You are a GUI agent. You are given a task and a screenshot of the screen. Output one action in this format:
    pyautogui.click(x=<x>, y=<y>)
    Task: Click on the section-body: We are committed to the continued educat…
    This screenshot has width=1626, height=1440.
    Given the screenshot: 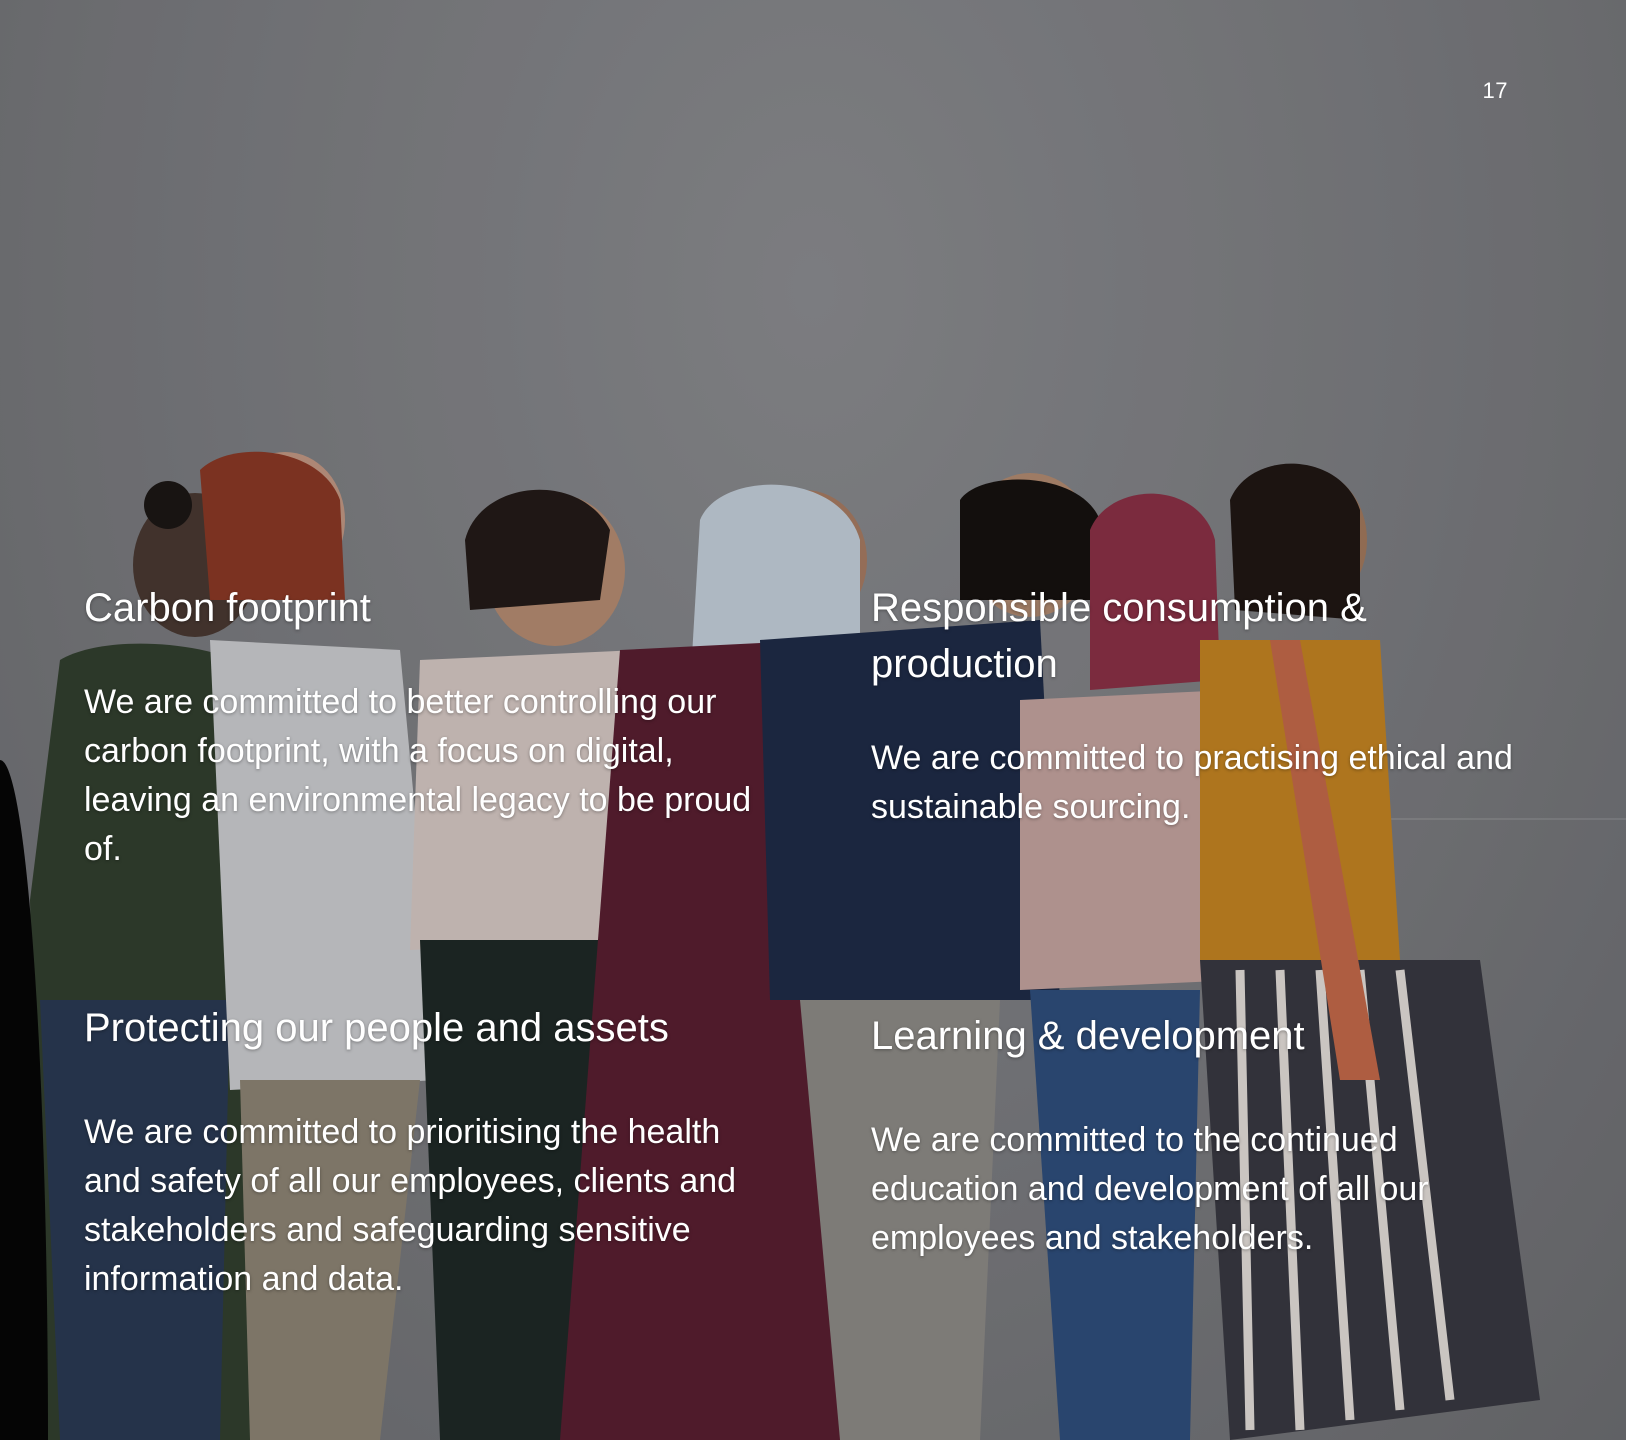 What is the action you would take?
    pyautogui.click(x=1150, y=1189)
    